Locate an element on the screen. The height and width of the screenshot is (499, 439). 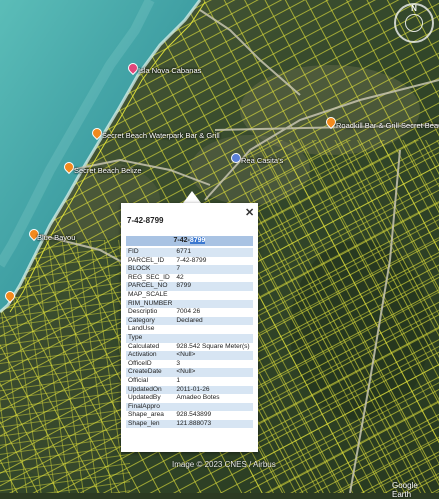
attribute-key: Calculated is located at coordinates (150, 347).